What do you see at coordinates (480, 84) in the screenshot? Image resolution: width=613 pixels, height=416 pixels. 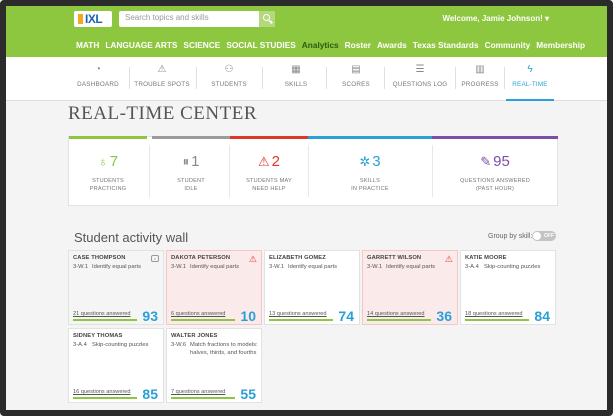 I see `subnav-label: PROGRESS` at bounding box center [480, 84].